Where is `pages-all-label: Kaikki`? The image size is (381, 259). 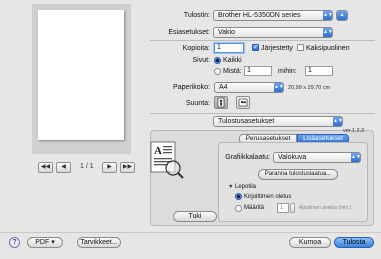 pages-all-label: Kaikki is located at coordinates (232, 60).